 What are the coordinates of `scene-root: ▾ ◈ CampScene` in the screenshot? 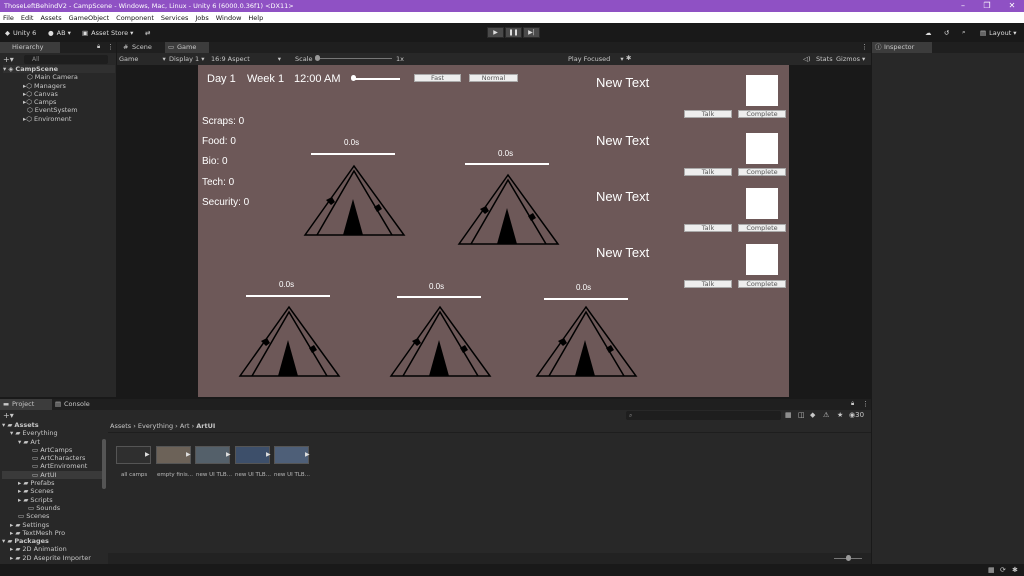 It's located at (59, 69).